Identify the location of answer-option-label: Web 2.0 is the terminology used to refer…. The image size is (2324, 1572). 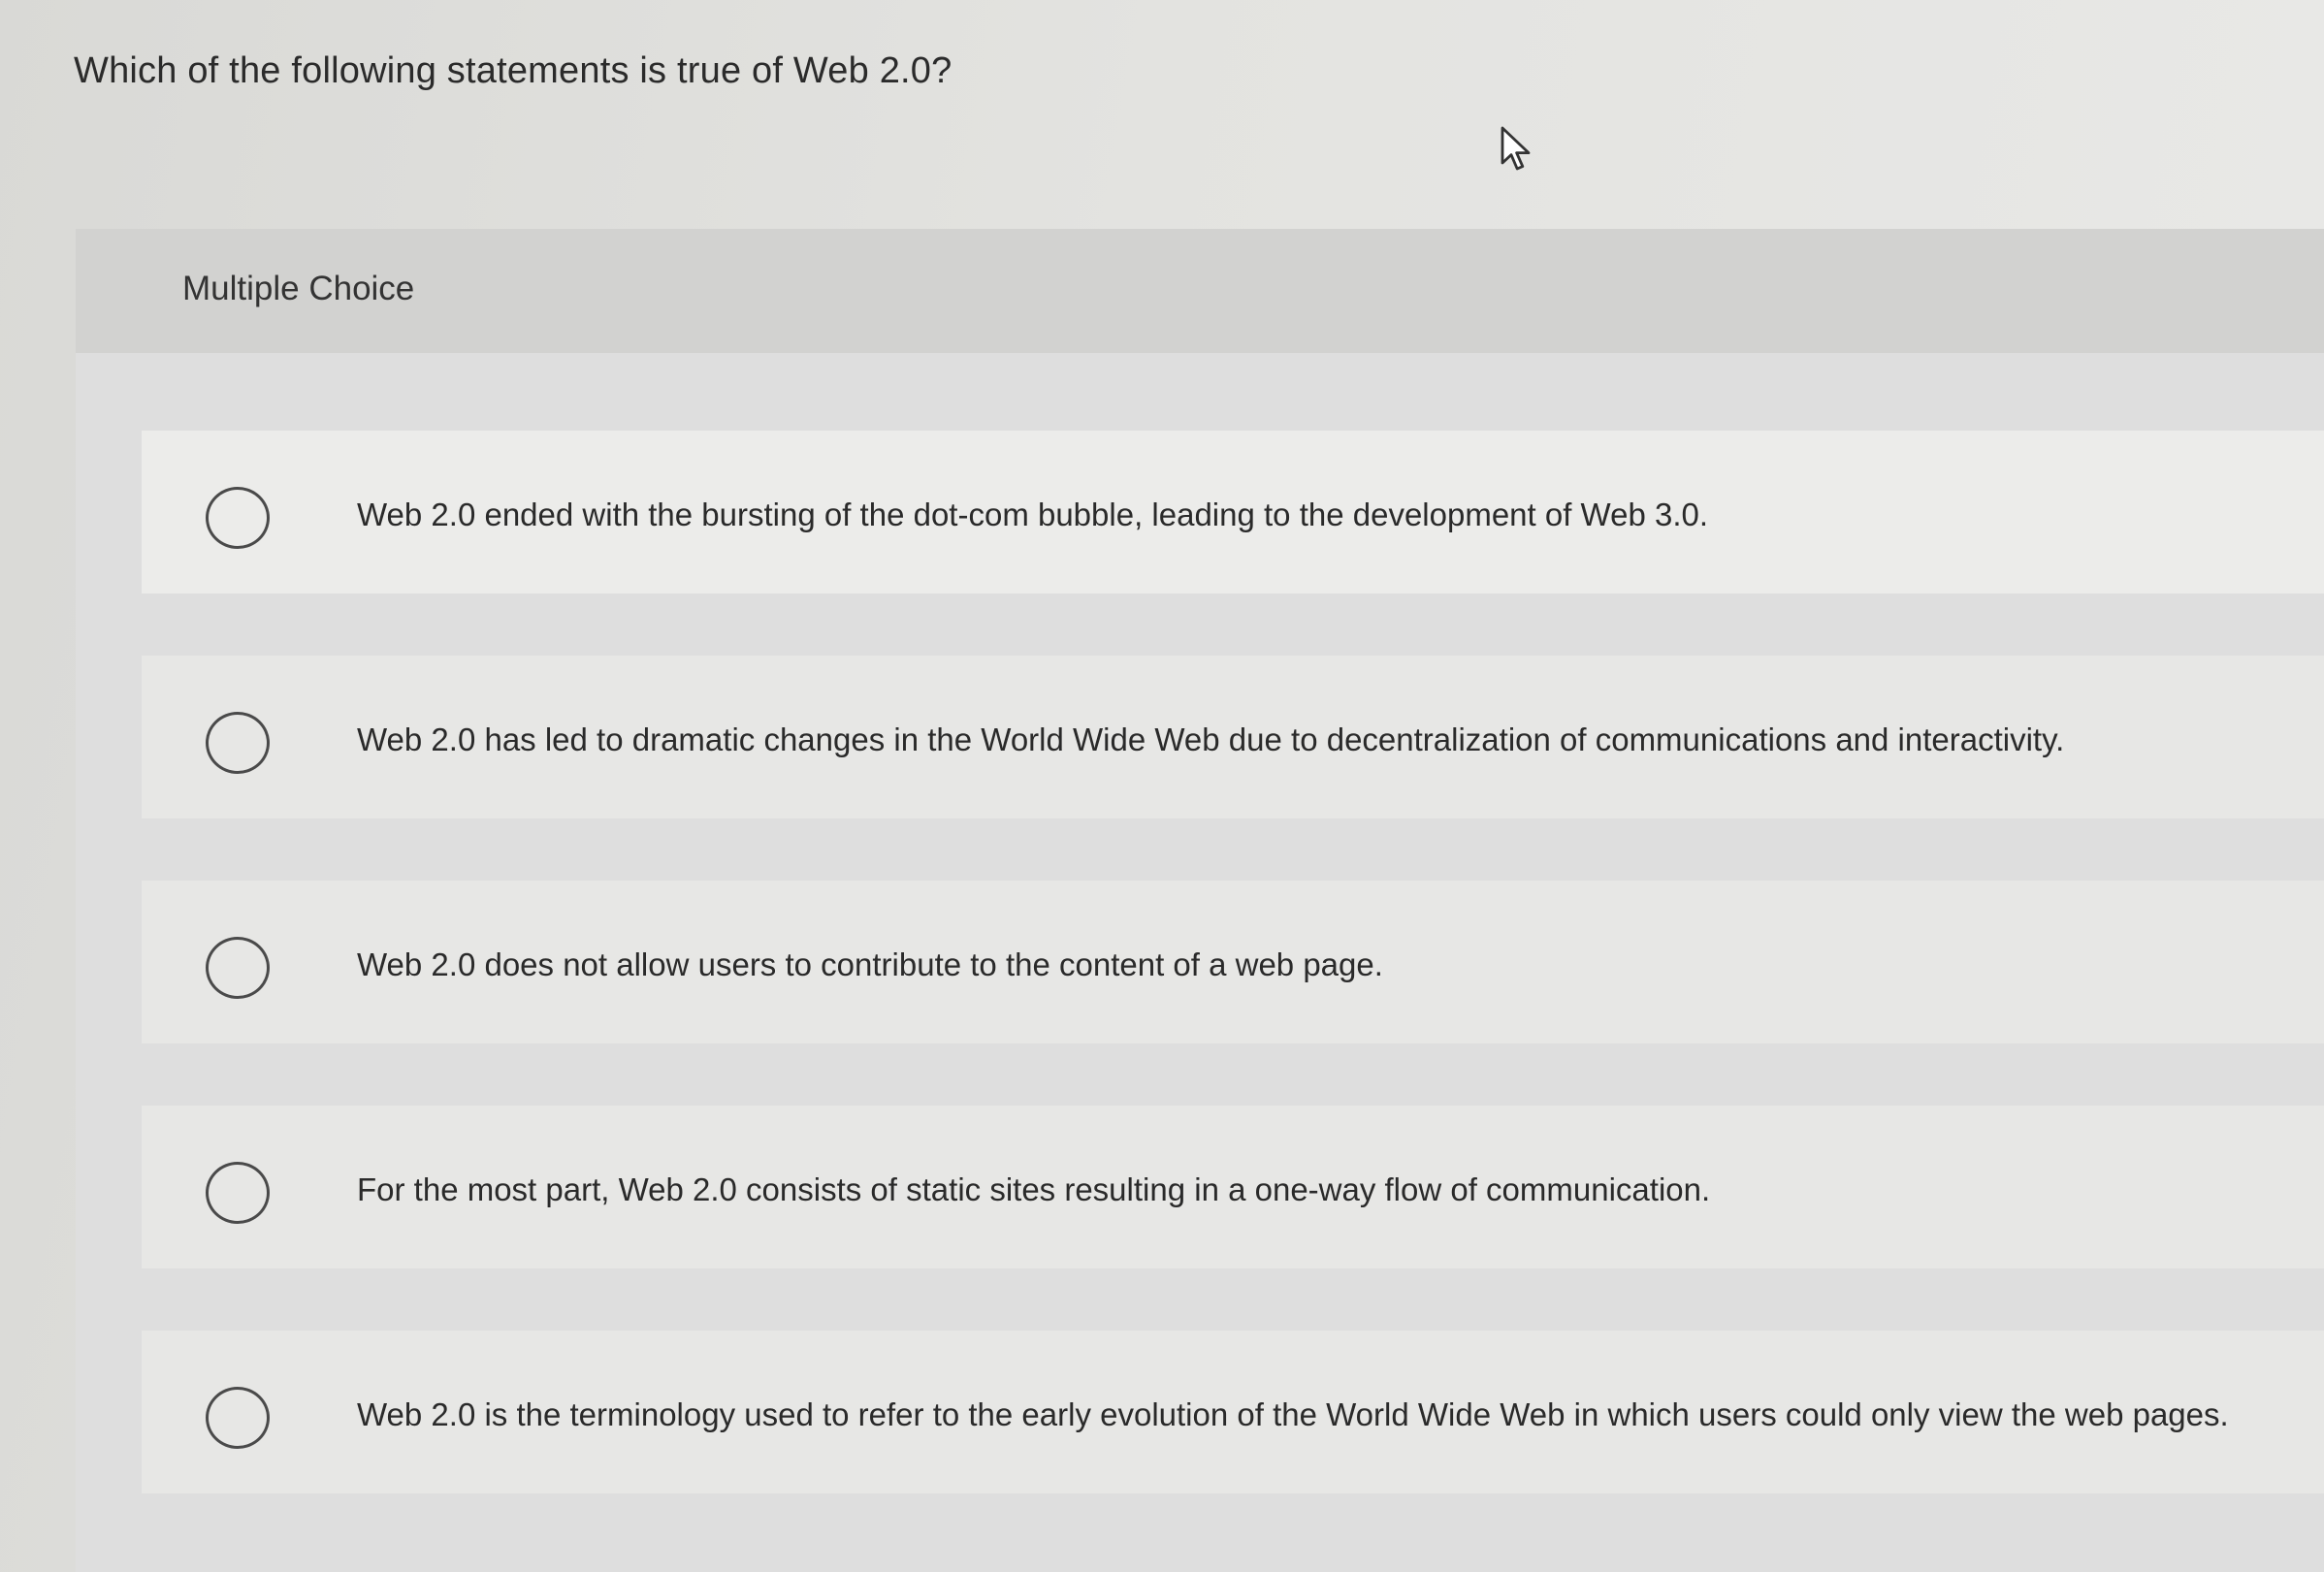
(1293, 1414).